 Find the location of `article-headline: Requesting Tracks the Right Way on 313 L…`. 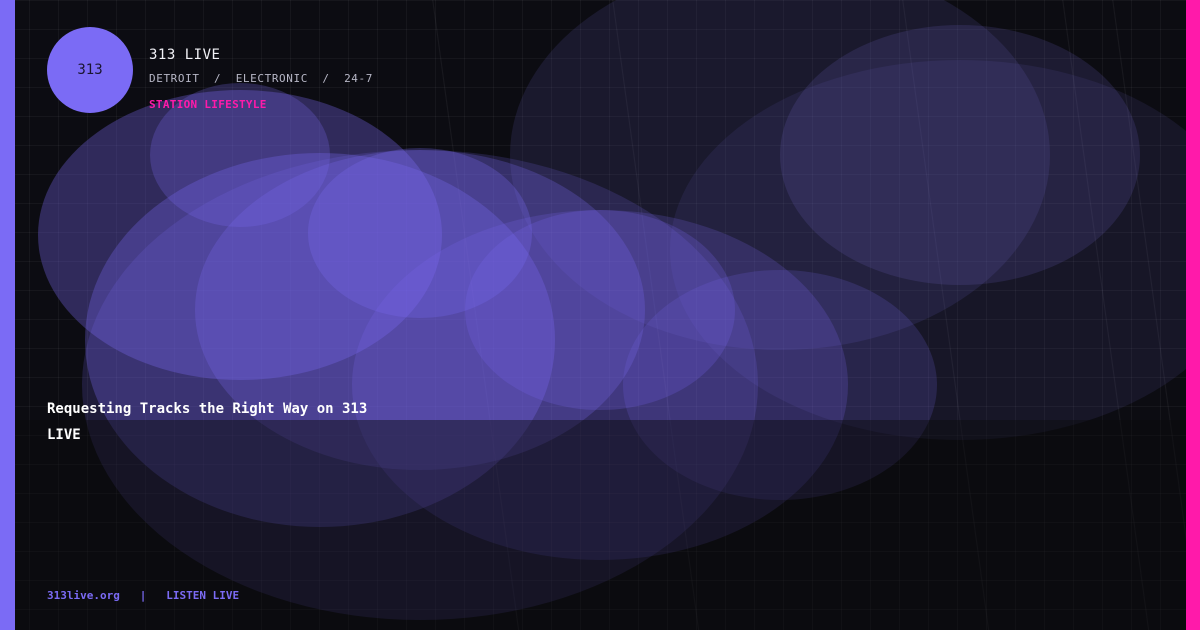

article-headline: Requesting Tracks the Right Way on 313 L… is located at coordinates (207, 422).